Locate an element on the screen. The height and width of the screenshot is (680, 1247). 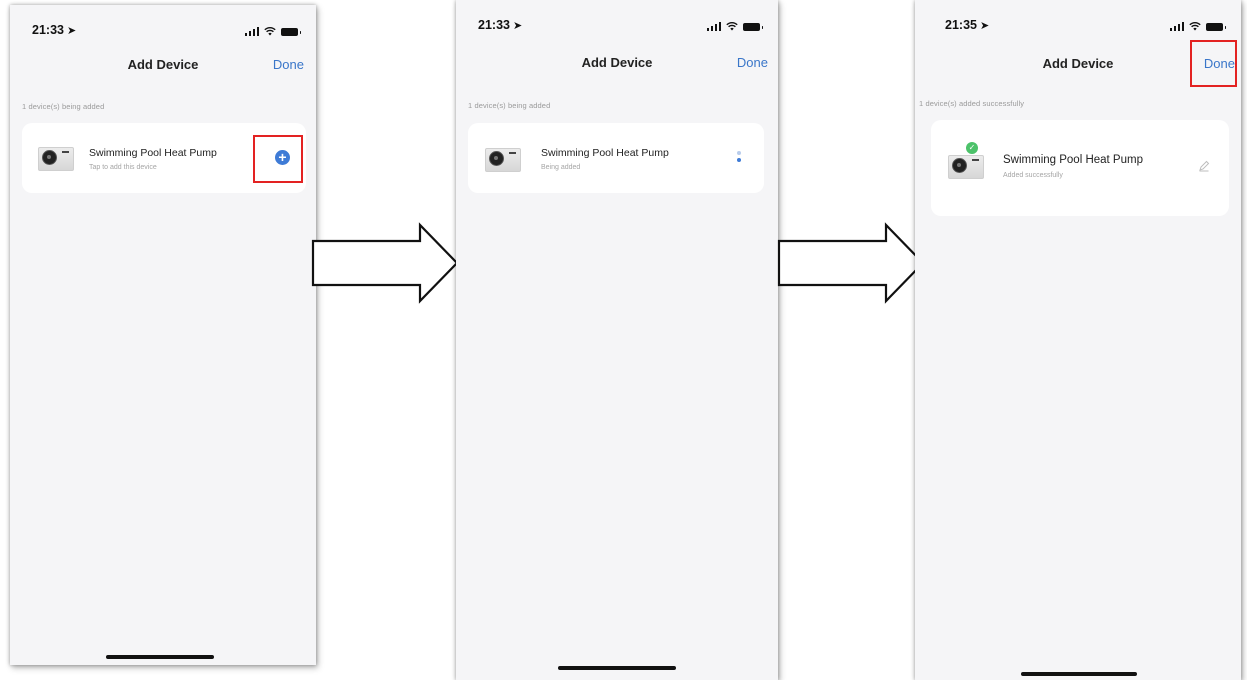
section-caption: 1 device(s) added successfully is located at coordinates (972, 103).